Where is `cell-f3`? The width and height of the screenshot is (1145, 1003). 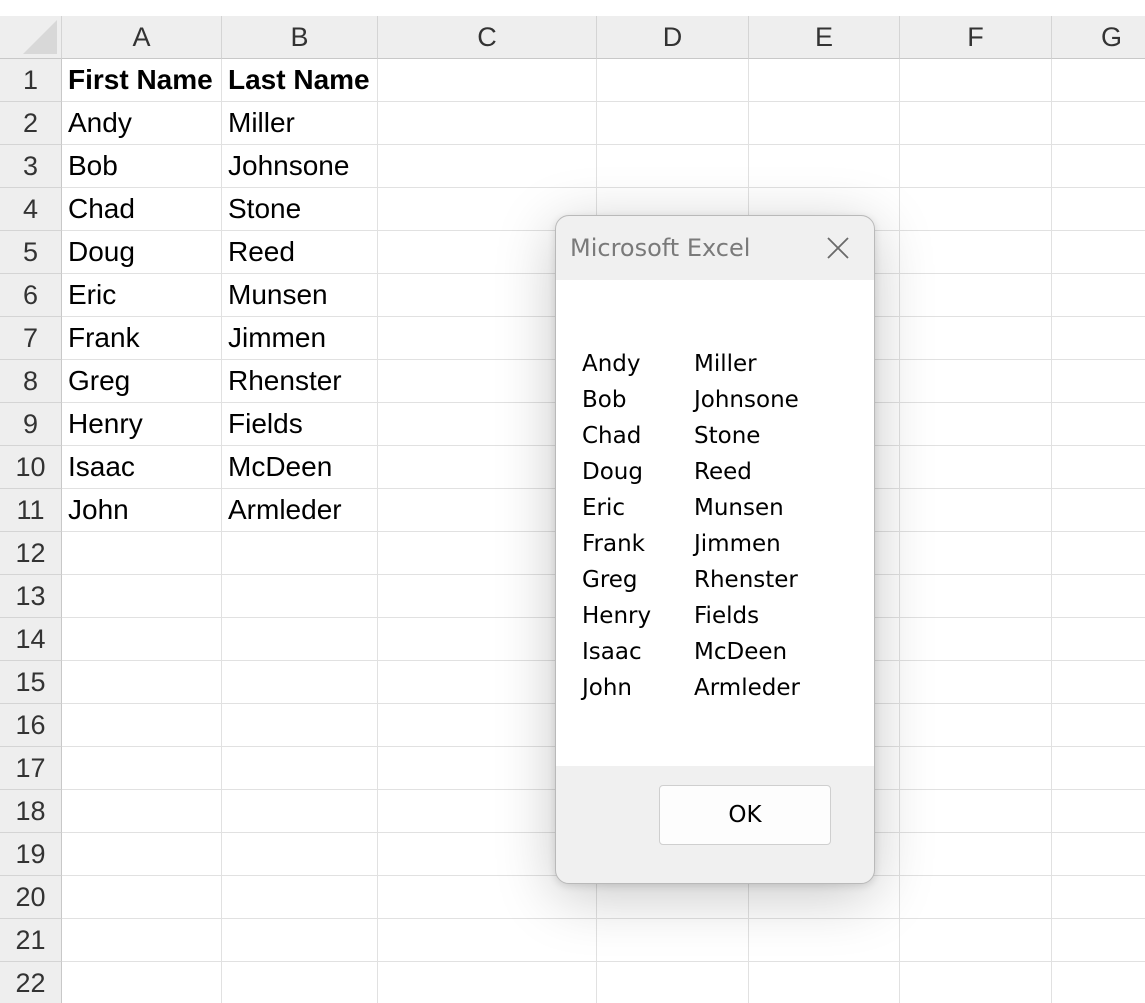
cell-f3 is located at coordinates (976, 166).